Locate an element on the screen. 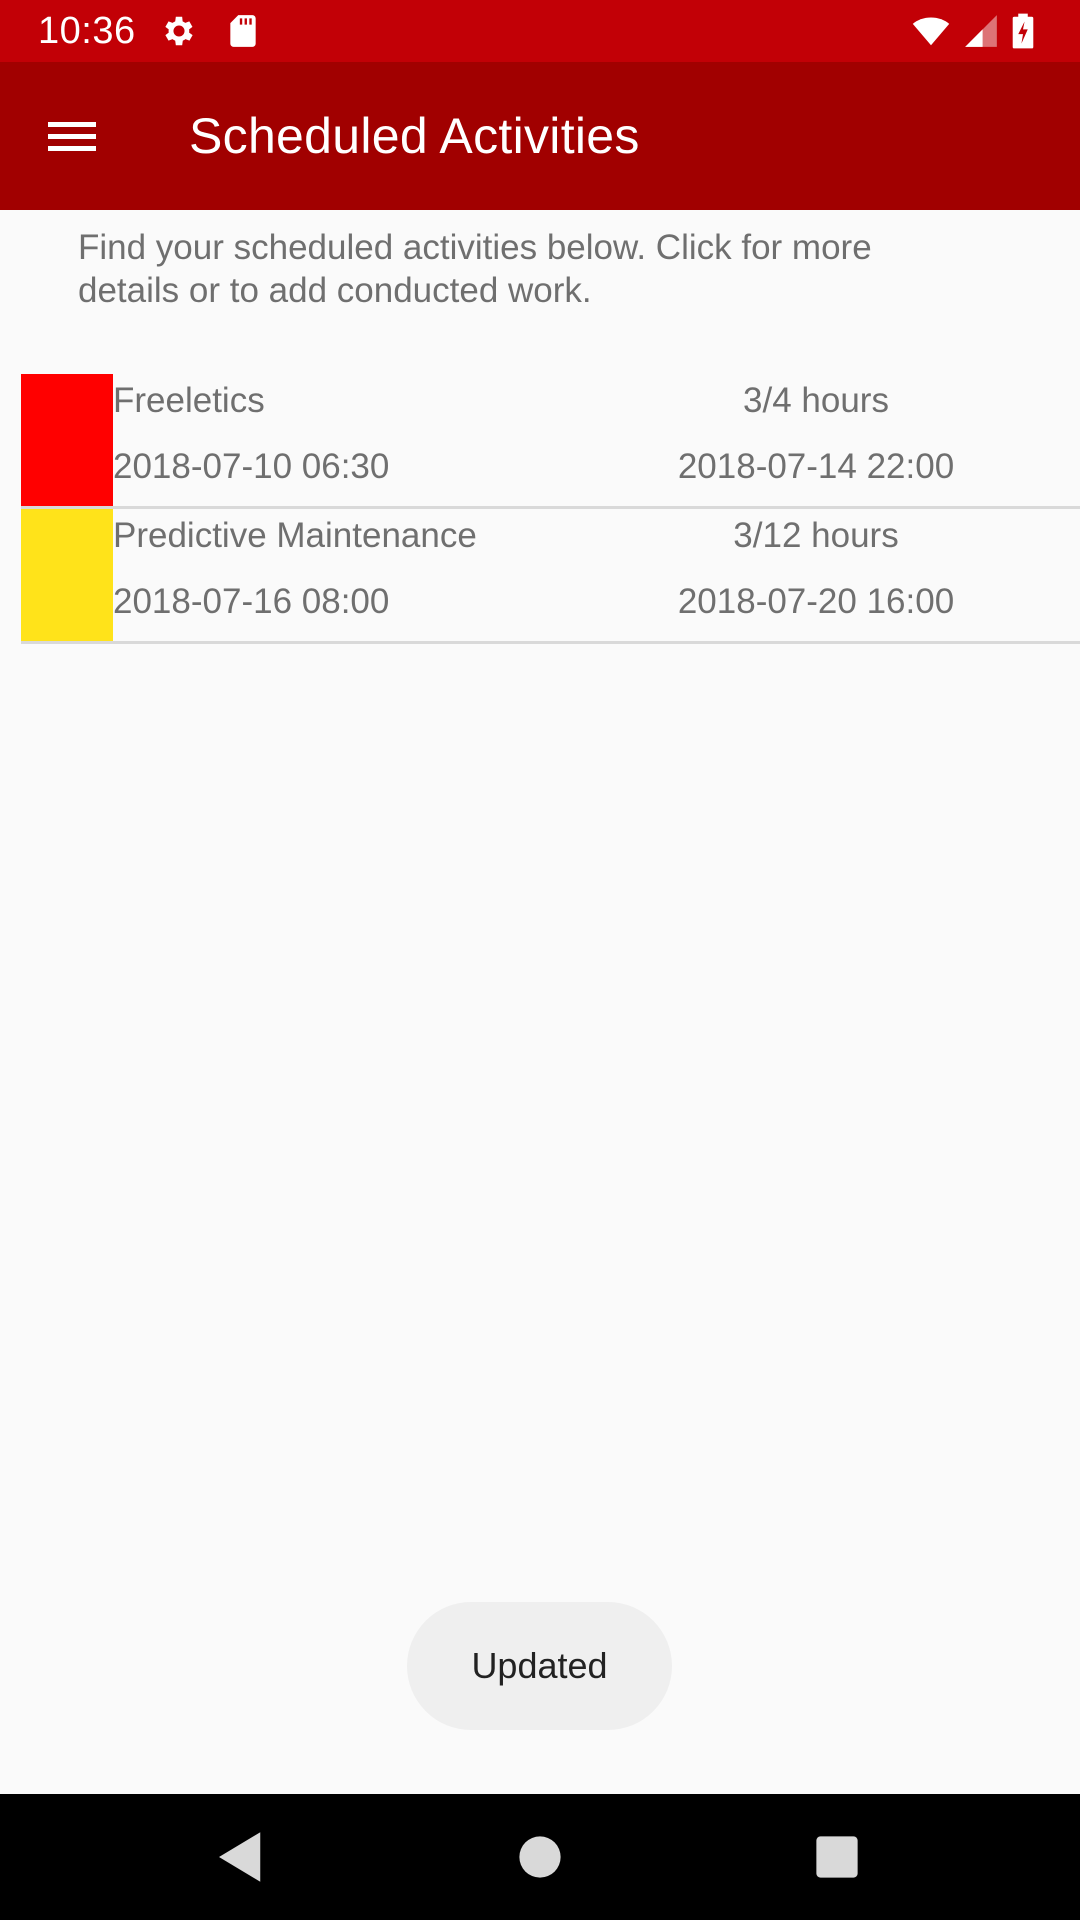 This screenshot has height=1920, width=1080. activity-name: Predictive Maintenance is located at coordinates (295, 535).